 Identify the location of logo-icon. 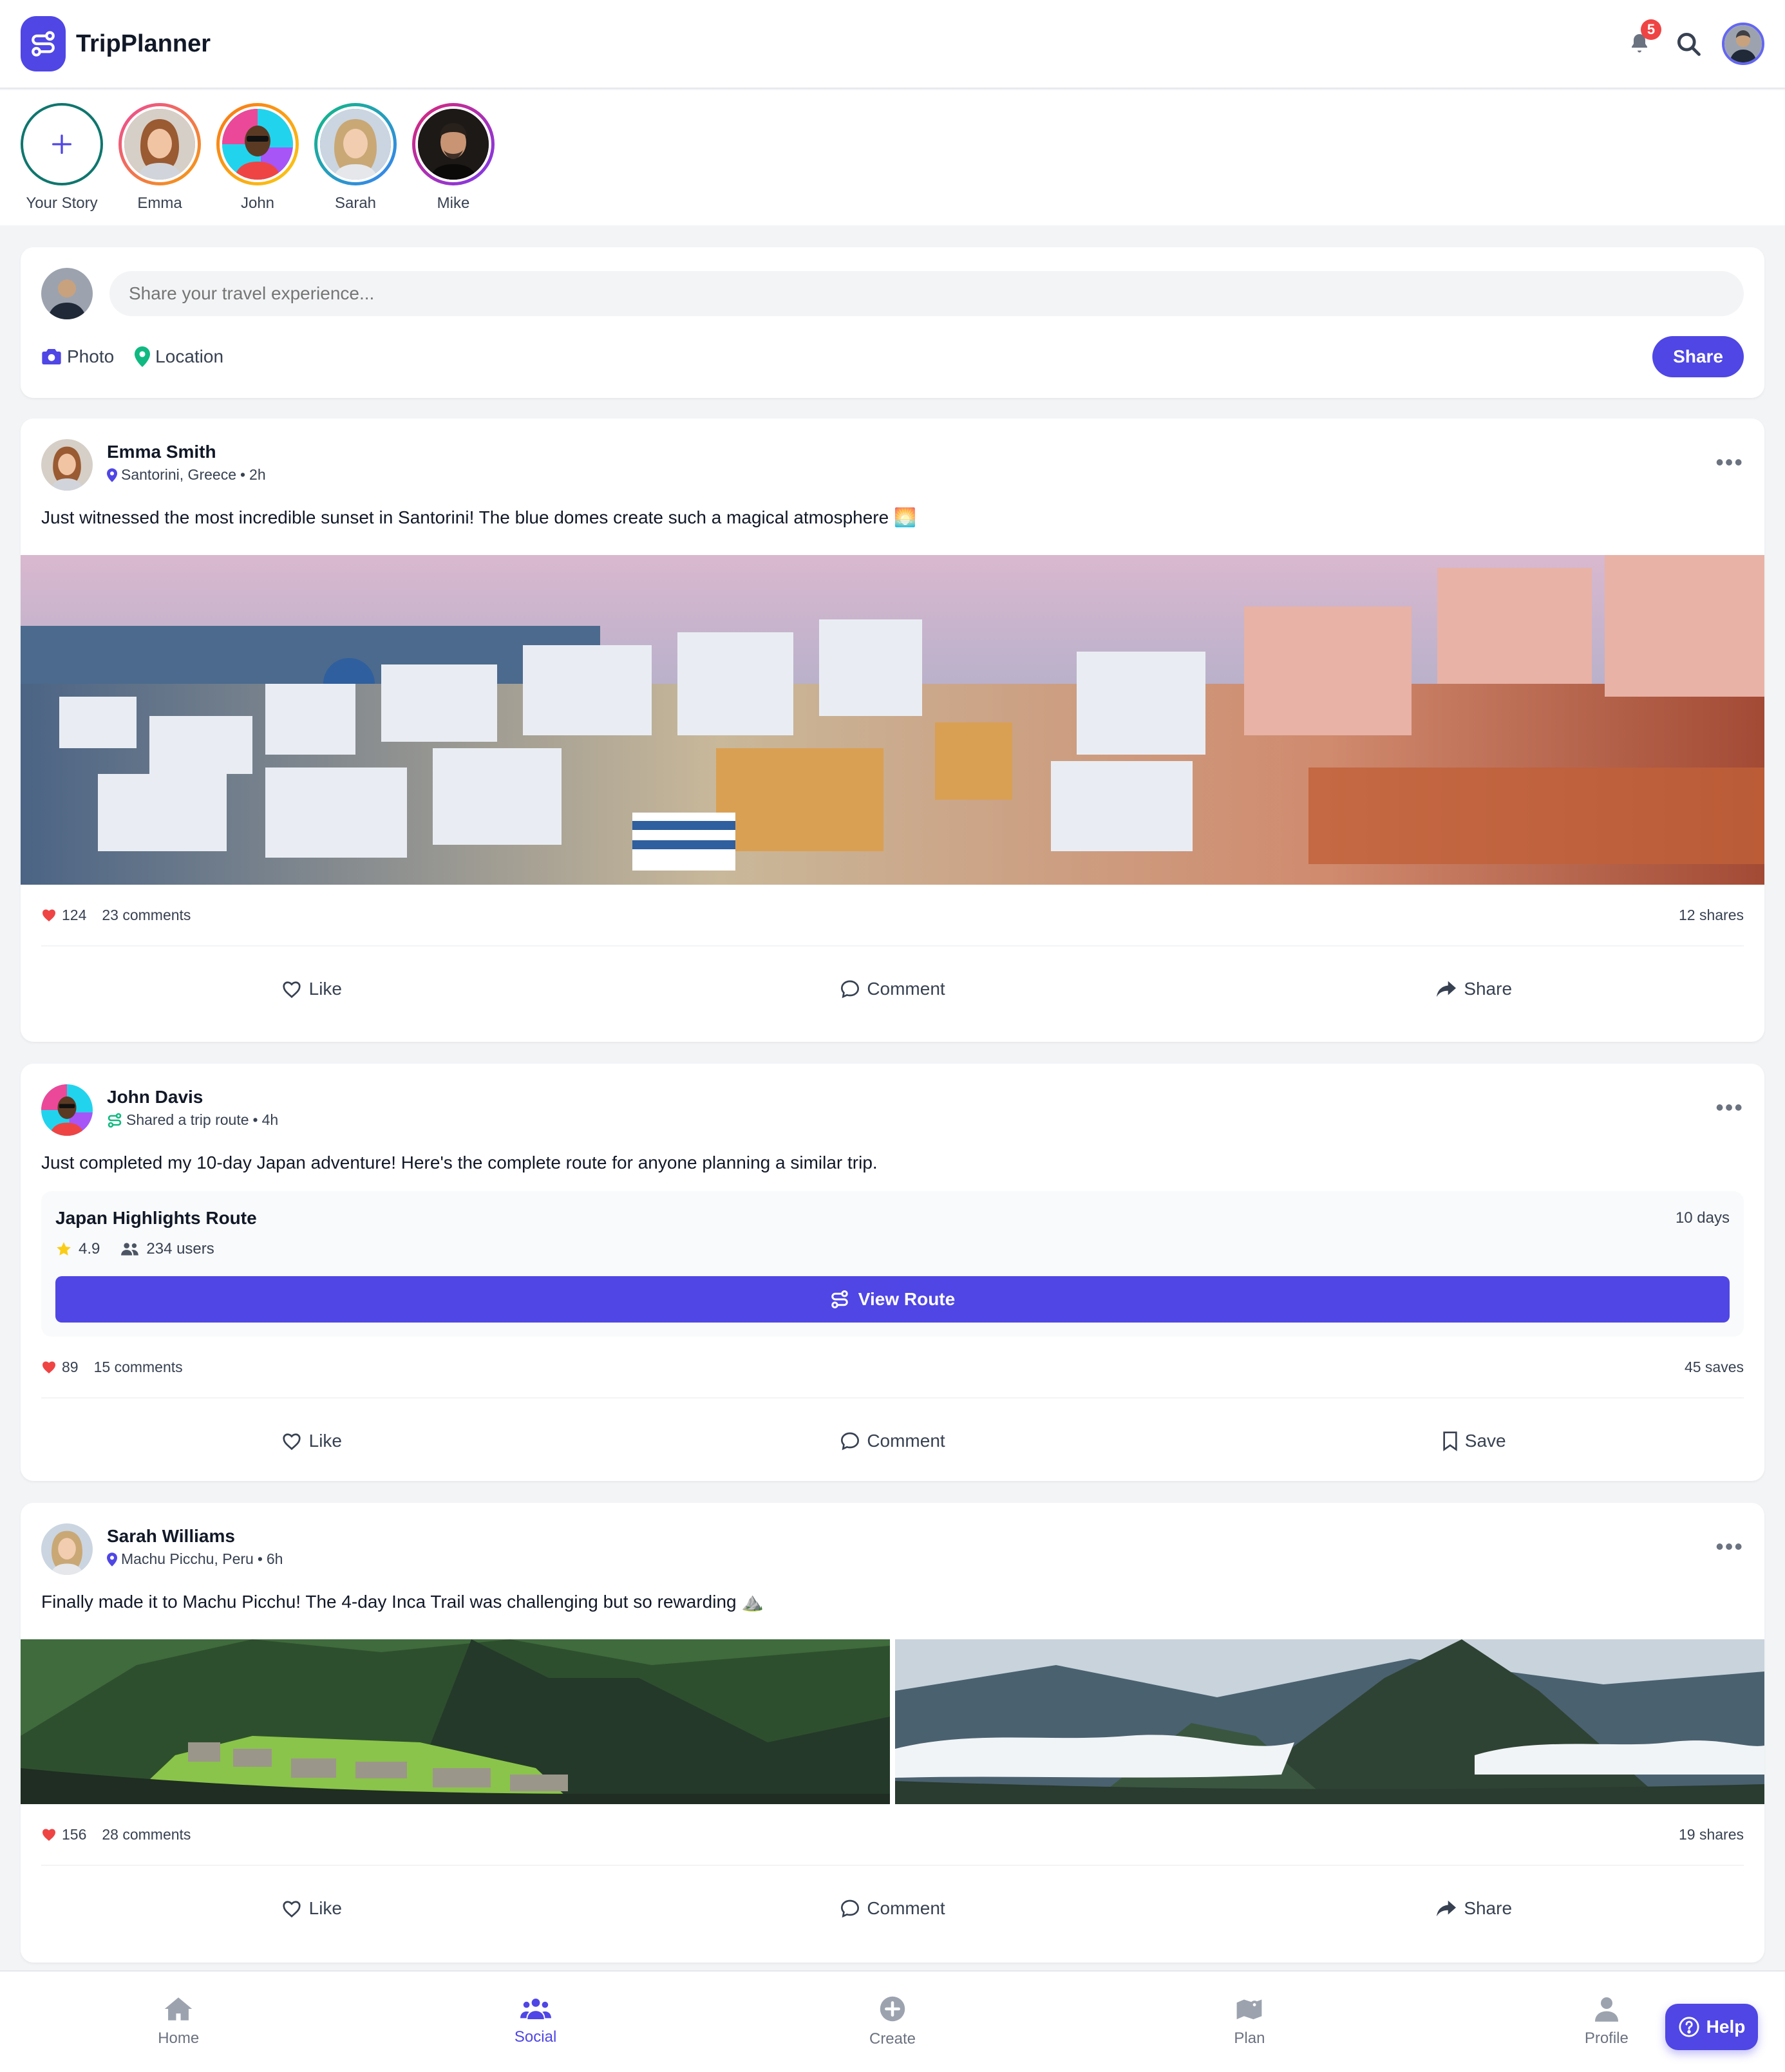
(43, 43).